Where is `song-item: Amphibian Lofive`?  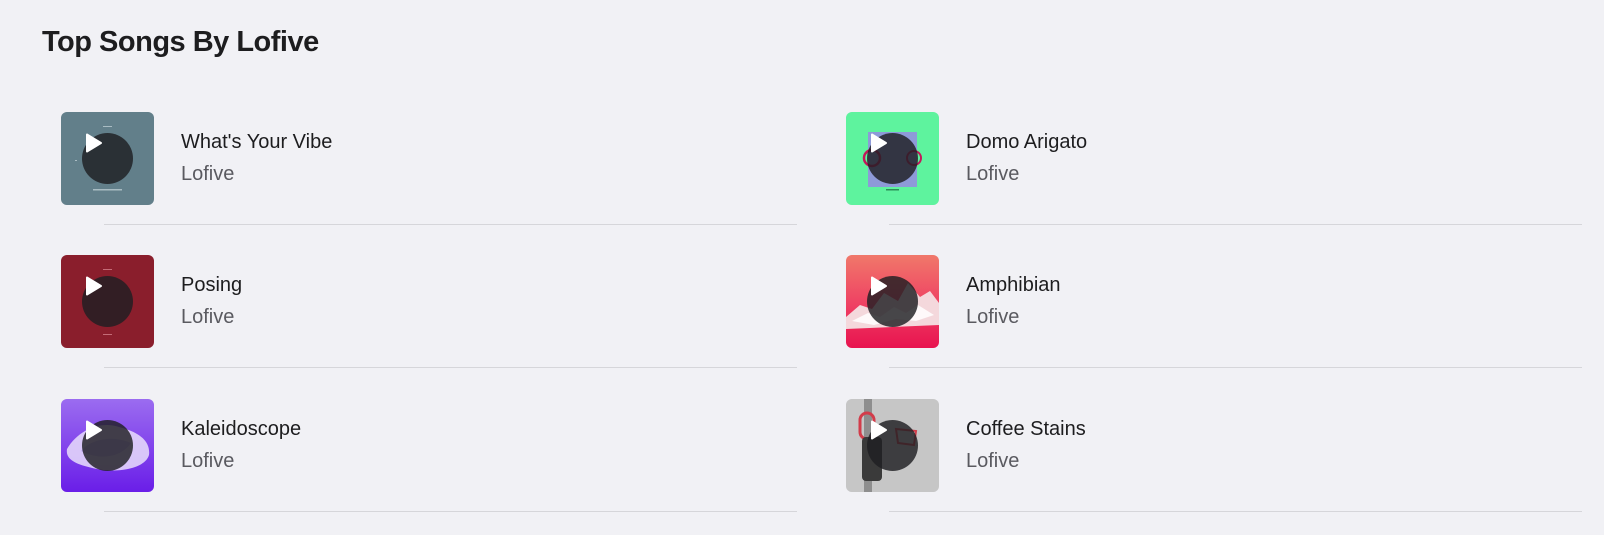 song-item: Amphibian Lofive is located at coordinates (1216, 326).